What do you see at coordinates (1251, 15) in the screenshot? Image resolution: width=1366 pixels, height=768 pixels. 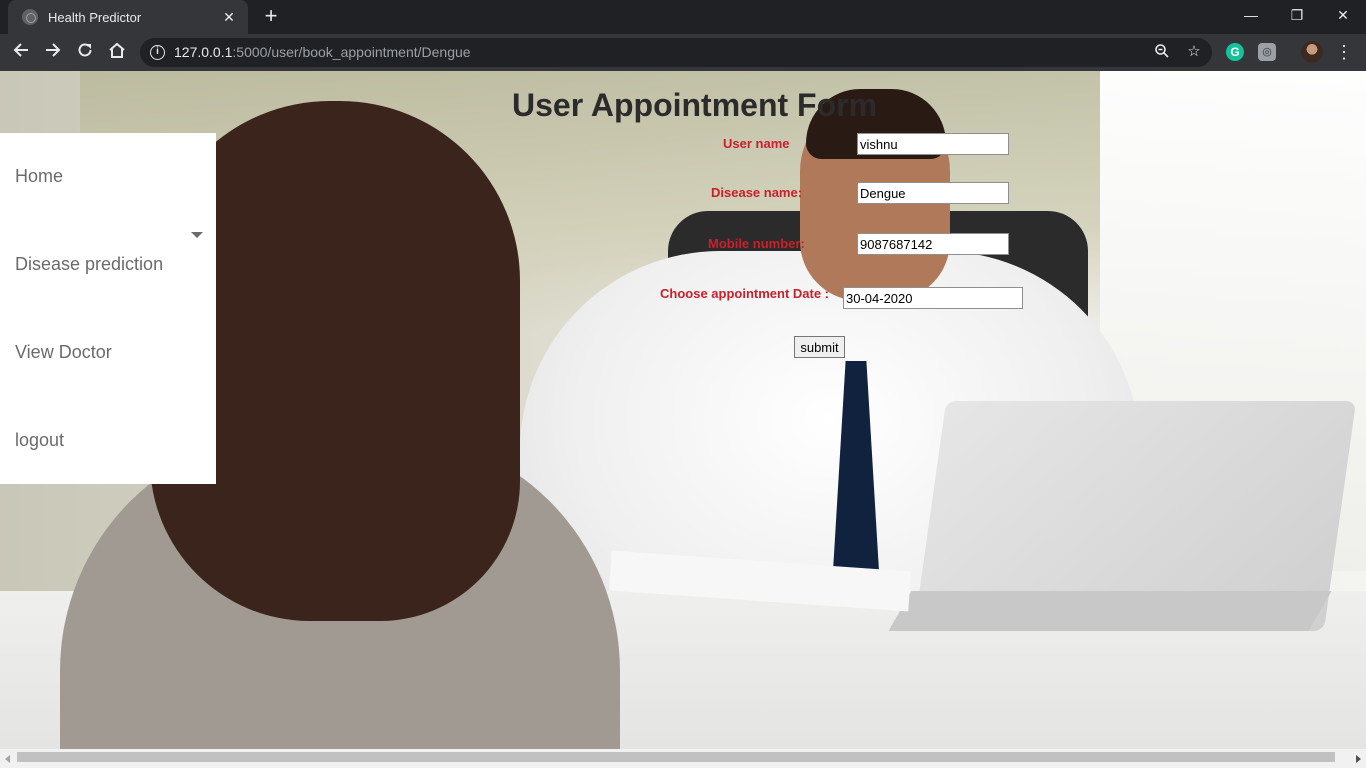 I see `minimize-button: —` at bounding box center [1251, 15].